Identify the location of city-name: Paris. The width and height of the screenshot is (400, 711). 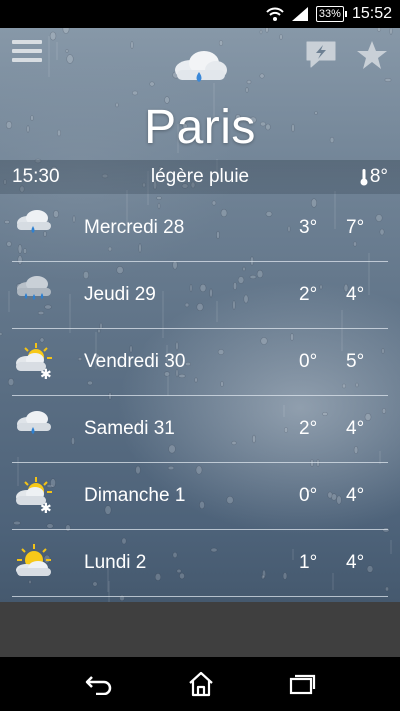
(200, 127).